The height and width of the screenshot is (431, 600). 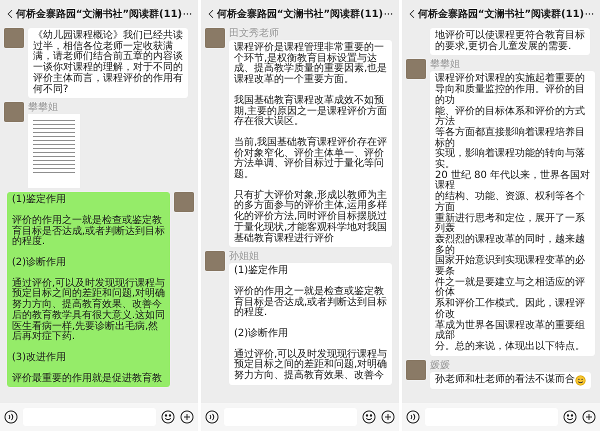 What do you see at coordinates (39, 358) in the screenshot?
I see `message-text: (3)改进作用` at bounding box center [39, 358].